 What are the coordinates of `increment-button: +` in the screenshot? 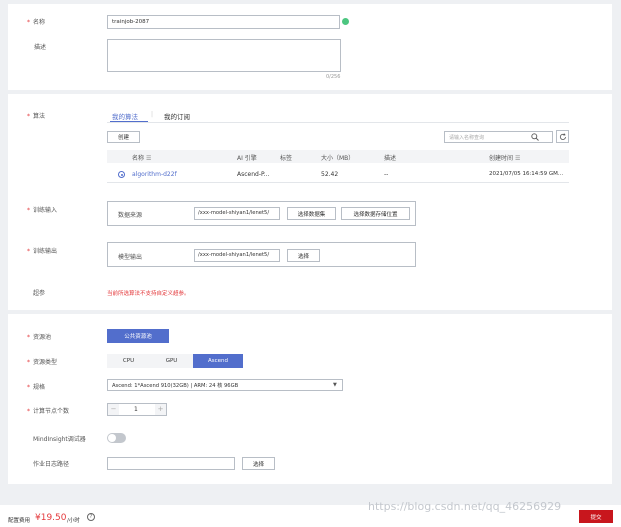 It's located at (160, 409).